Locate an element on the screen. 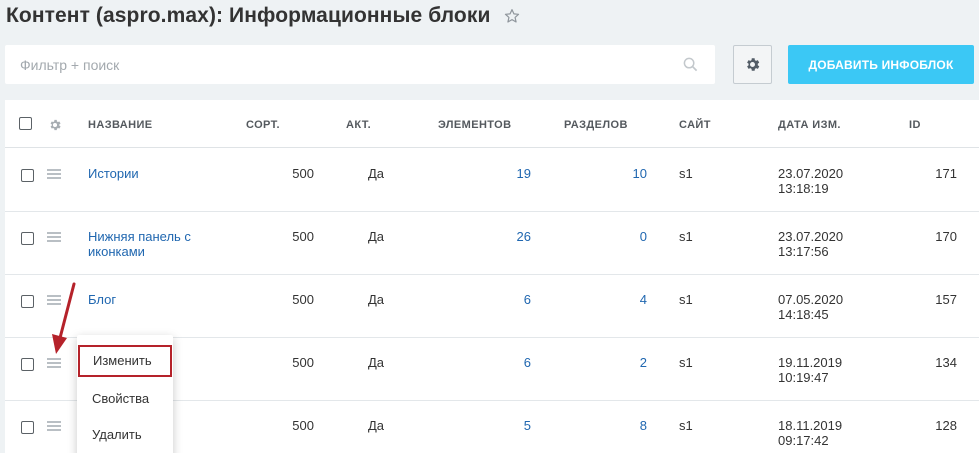 The width and height of the screenshot is (979, 453). column-header-sections: РАЗДЕЛОВ is located at coordinates (596, 125).